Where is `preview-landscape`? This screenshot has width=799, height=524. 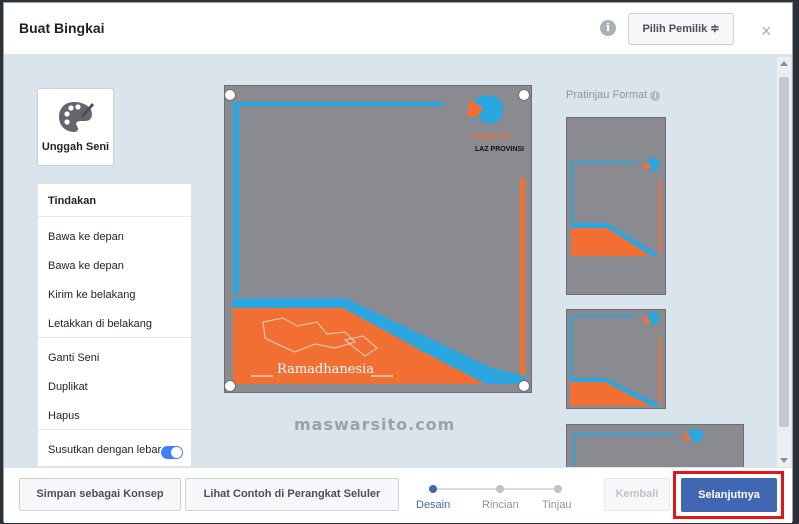
preview-landscape is located at coordinates (655, 446).